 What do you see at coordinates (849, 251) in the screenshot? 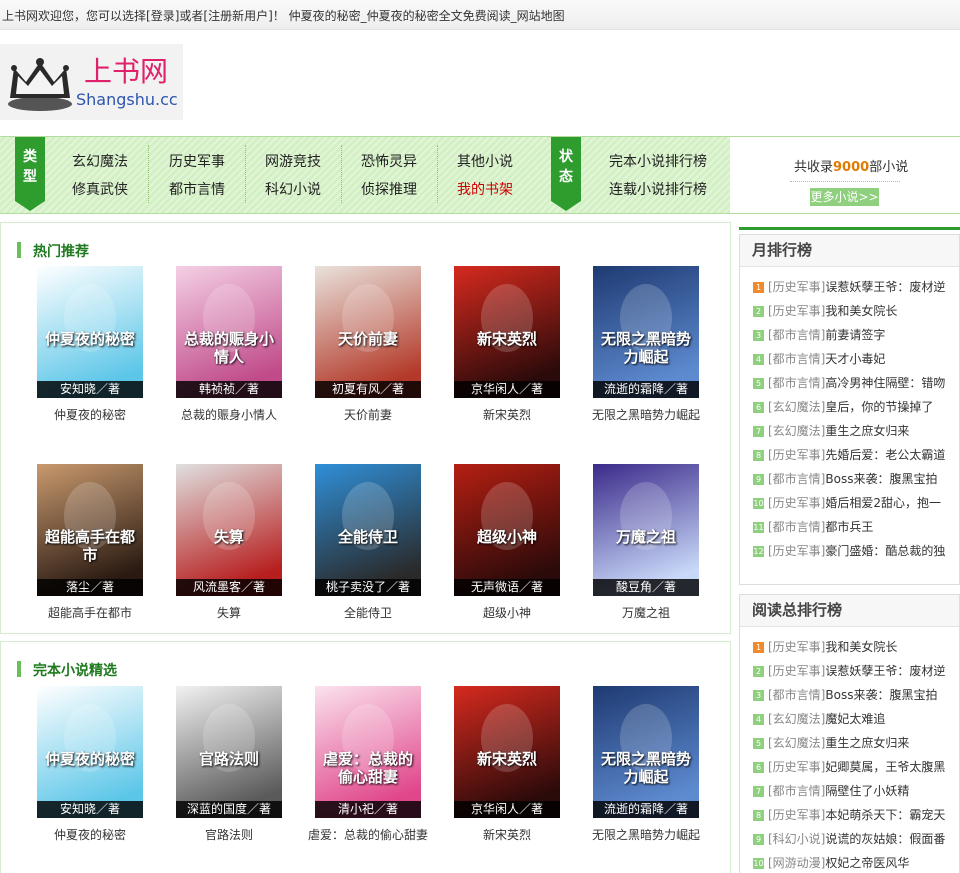
I see `monthly-rank-title: 月排行榜` at bounding box center [849, 251].